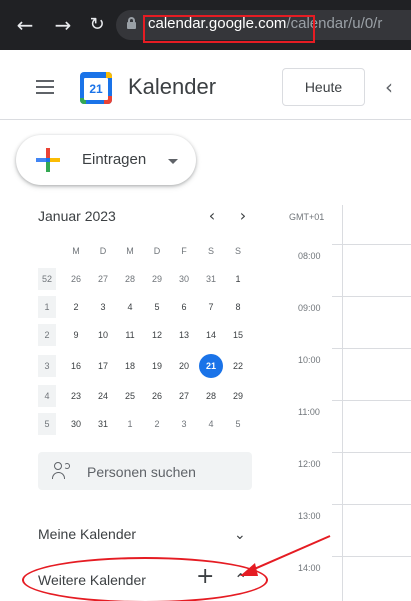  Describe the element at coordinates (172, 86) in the screenshot. I see `app-title: Kalender` at that location.